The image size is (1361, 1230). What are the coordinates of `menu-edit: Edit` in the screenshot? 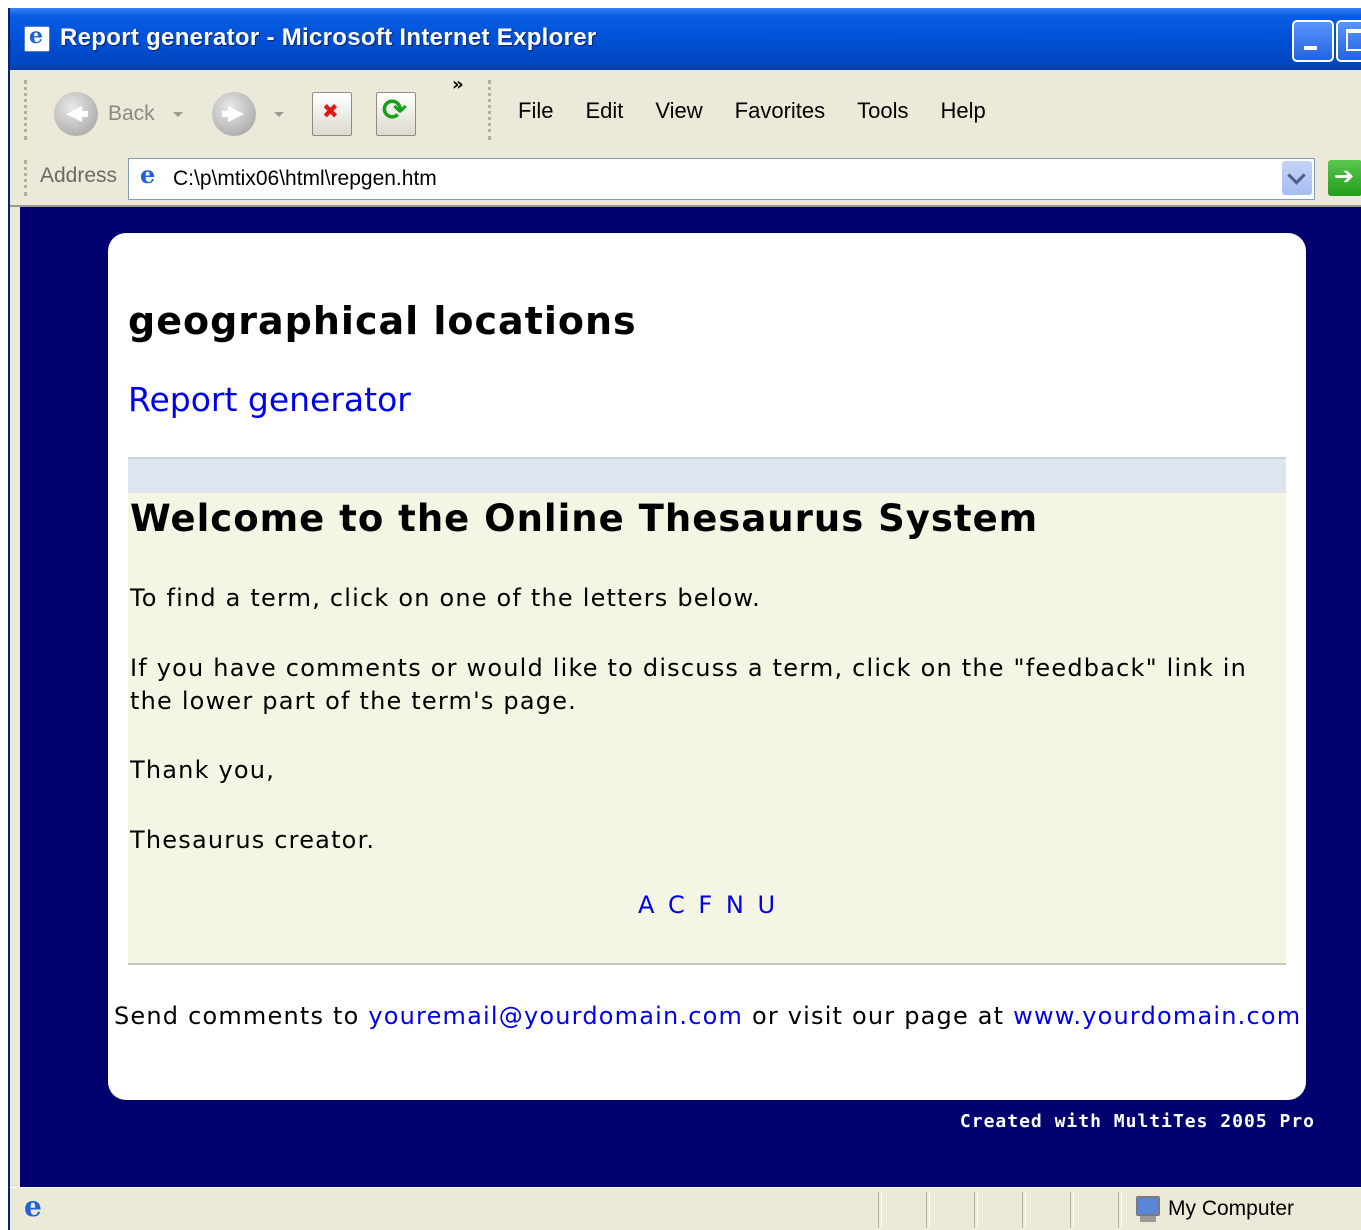 It's located at (604, 111).